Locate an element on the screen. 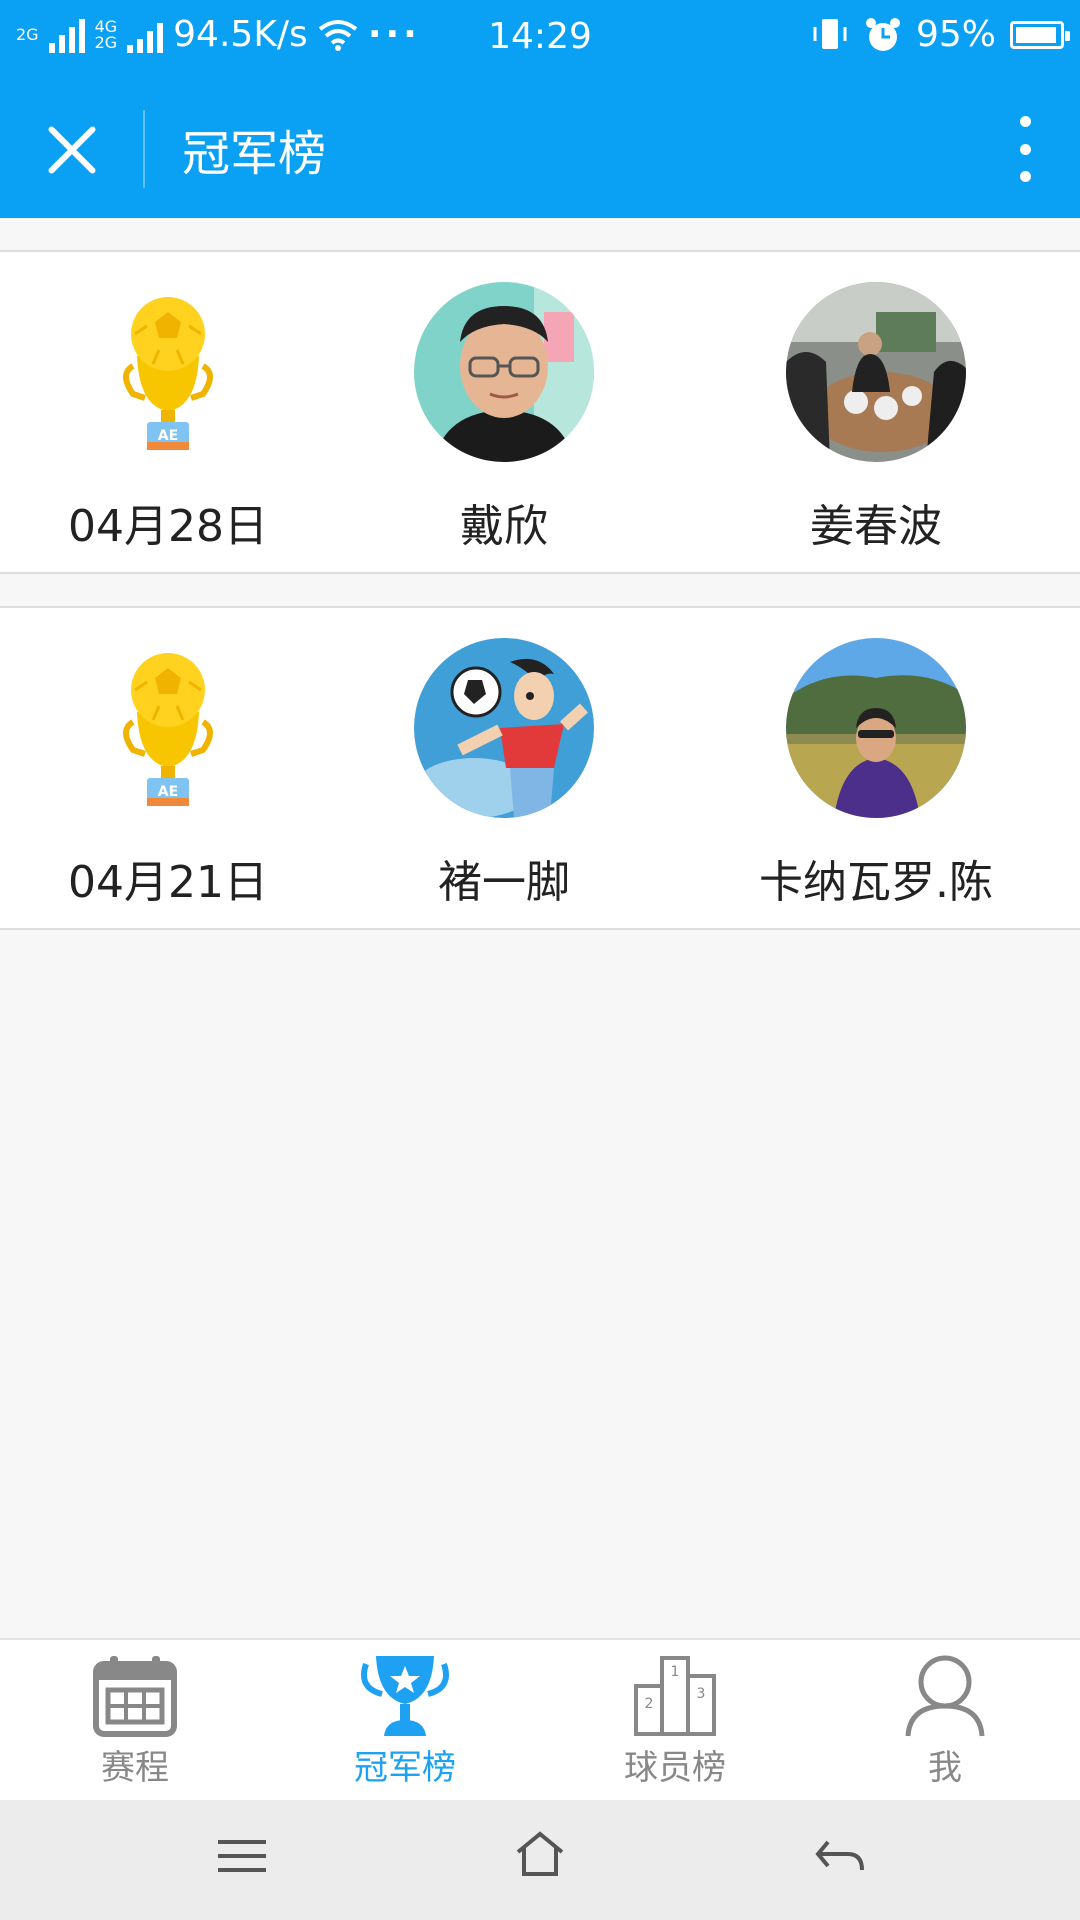  svg-text: 1 is located at coordinates (675, 1672).